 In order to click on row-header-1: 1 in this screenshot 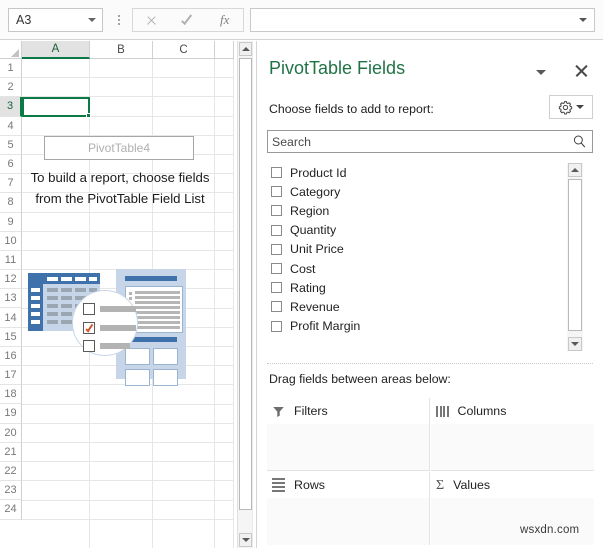, I will do `click(11, 69)`.